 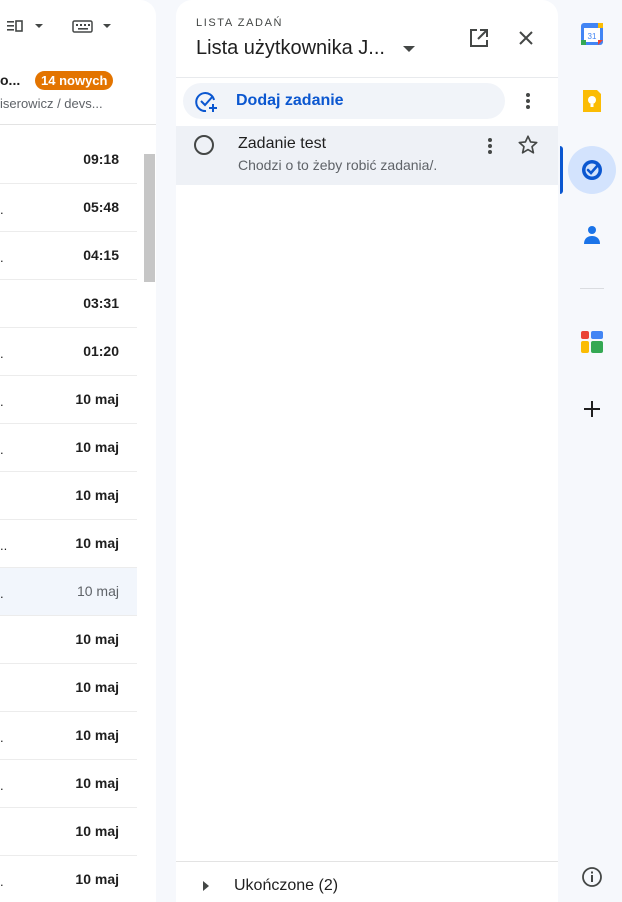 I want to click on input-tools-toggle, so click(x=93, y=26).